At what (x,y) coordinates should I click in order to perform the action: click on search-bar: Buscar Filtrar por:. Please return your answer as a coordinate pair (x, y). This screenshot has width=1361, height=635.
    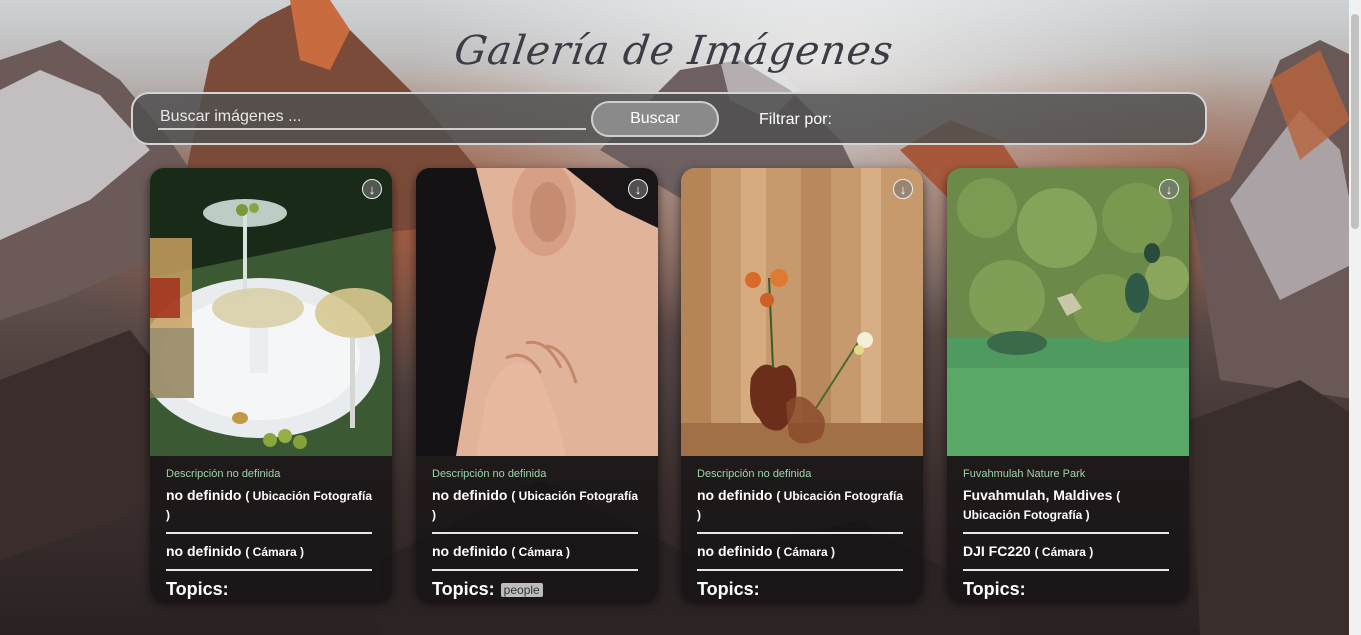
    Looking at the image, I should click on (669, 118).